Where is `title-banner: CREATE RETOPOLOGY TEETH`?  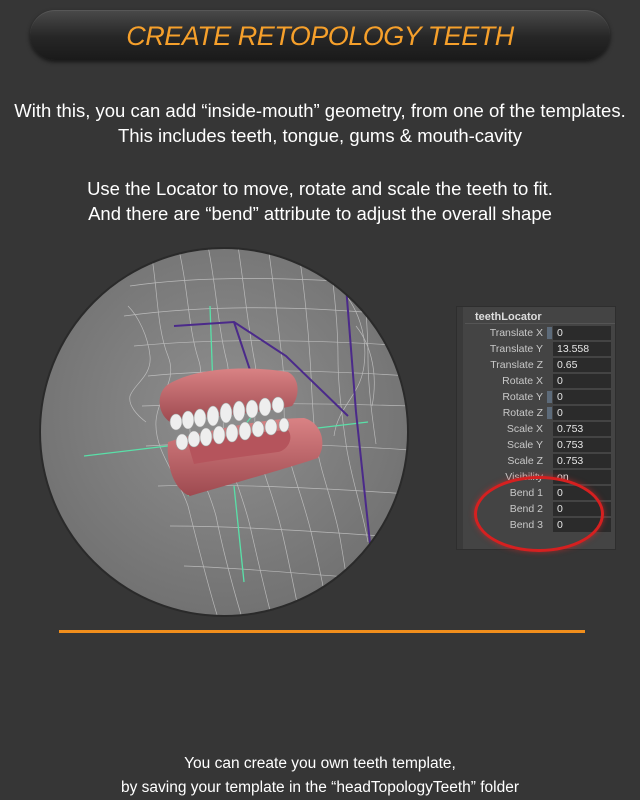 title-banner: CREATE RETOPOLOGY TEETH is located at coordinates (320, 35).